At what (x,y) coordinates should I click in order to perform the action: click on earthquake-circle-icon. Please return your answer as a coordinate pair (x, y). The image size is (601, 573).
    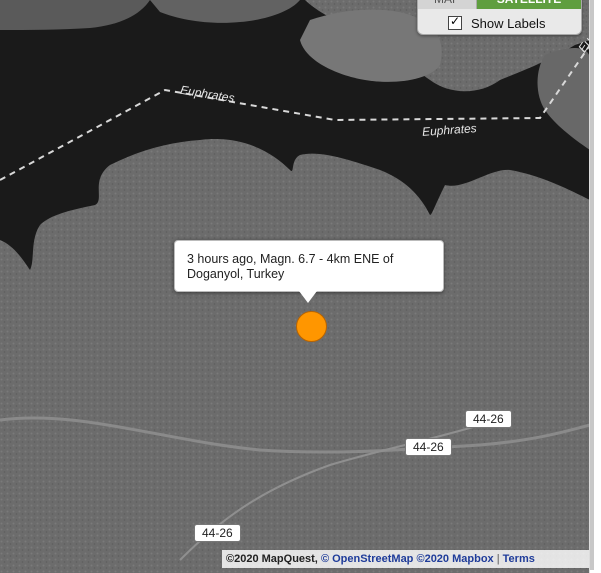
    Looking at the image, I should click on (311, 326).